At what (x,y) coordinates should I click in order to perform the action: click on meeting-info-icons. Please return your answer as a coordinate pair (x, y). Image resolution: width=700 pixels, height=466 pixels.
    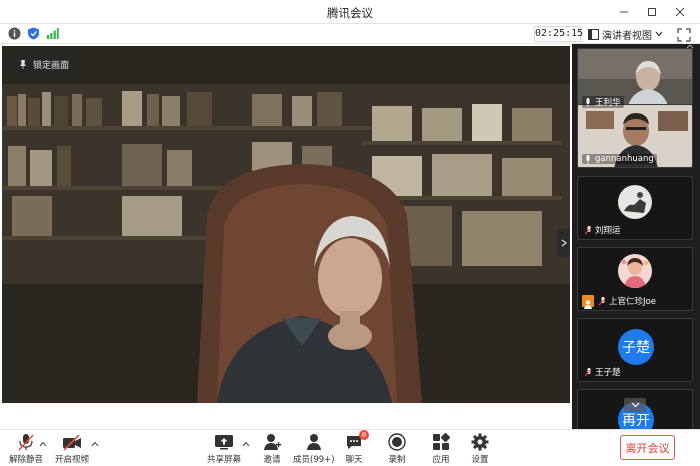
    Looking at the image, I should click on (33, 33).